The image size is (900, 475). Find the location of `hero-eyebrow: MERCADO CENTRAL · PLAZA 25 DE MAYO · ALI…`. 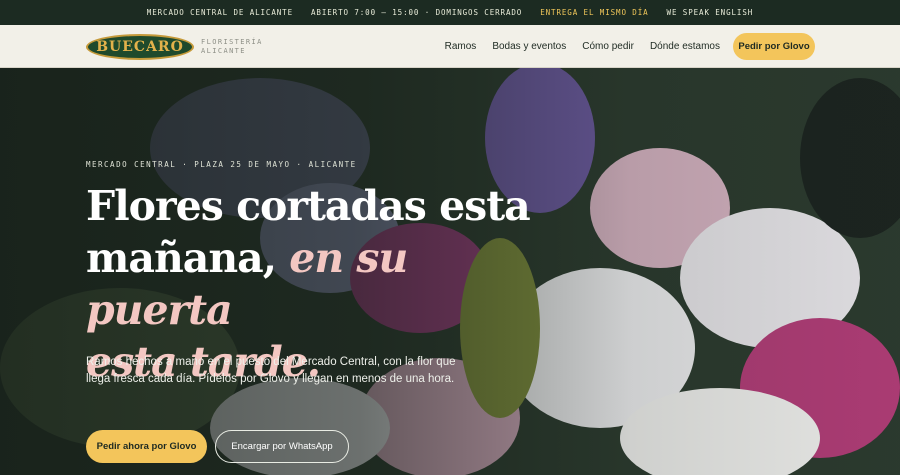

hero-eyebrow: MERCADO CENTRAL · PLAZA 25 DE MAYO · ALI… is located at coordinates (221, 164).